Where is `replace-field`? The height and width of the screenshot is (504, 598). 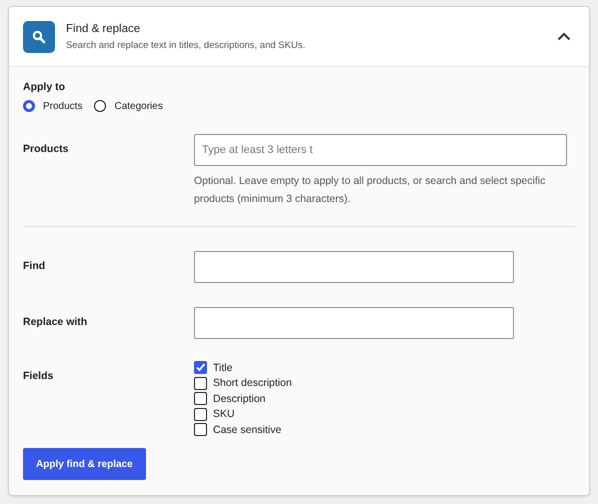 replace-field is located at coordinates (354, 323).